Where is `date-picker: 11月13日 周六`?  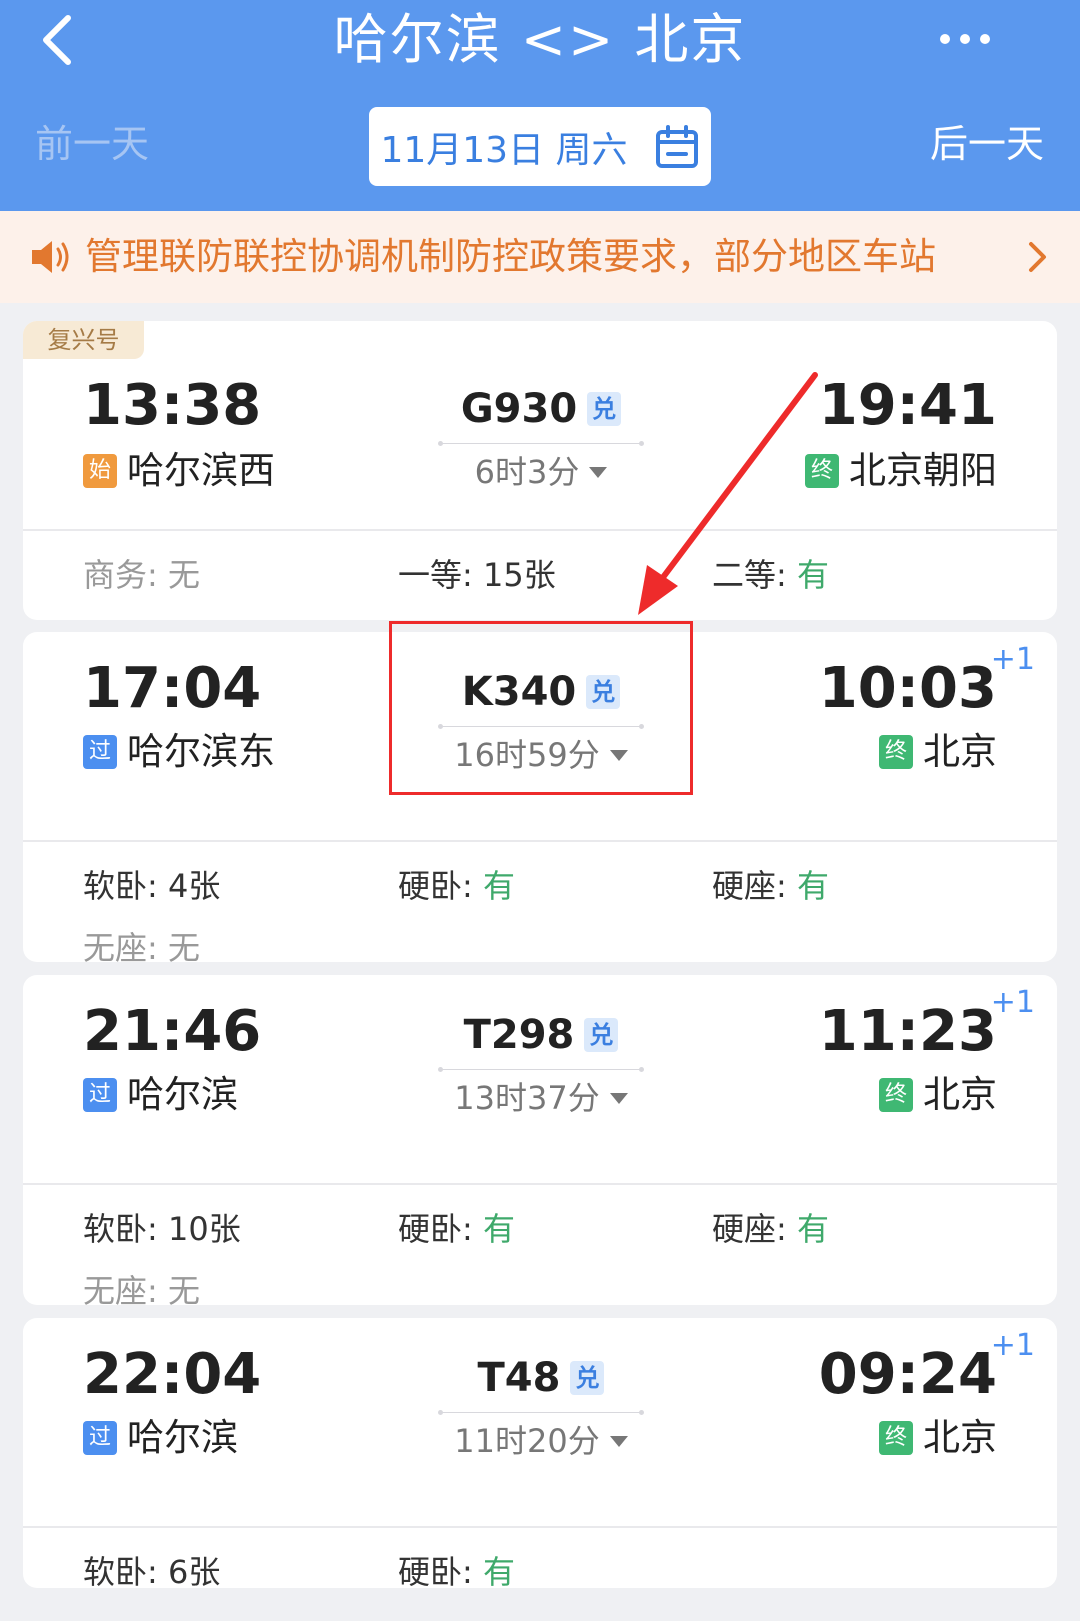 date-picker: 11月13日 周六 is located at coordinates (540, 146).